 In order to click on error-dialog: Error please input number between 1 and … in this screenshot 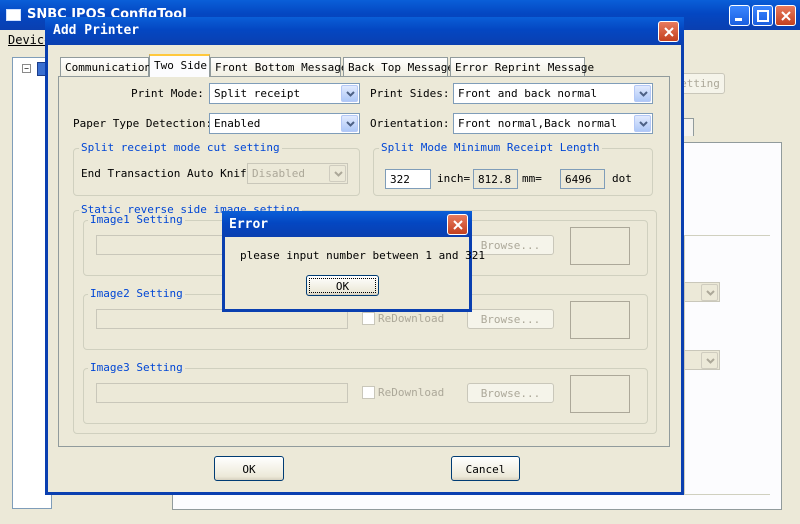, I will do `click(353, 261)`.